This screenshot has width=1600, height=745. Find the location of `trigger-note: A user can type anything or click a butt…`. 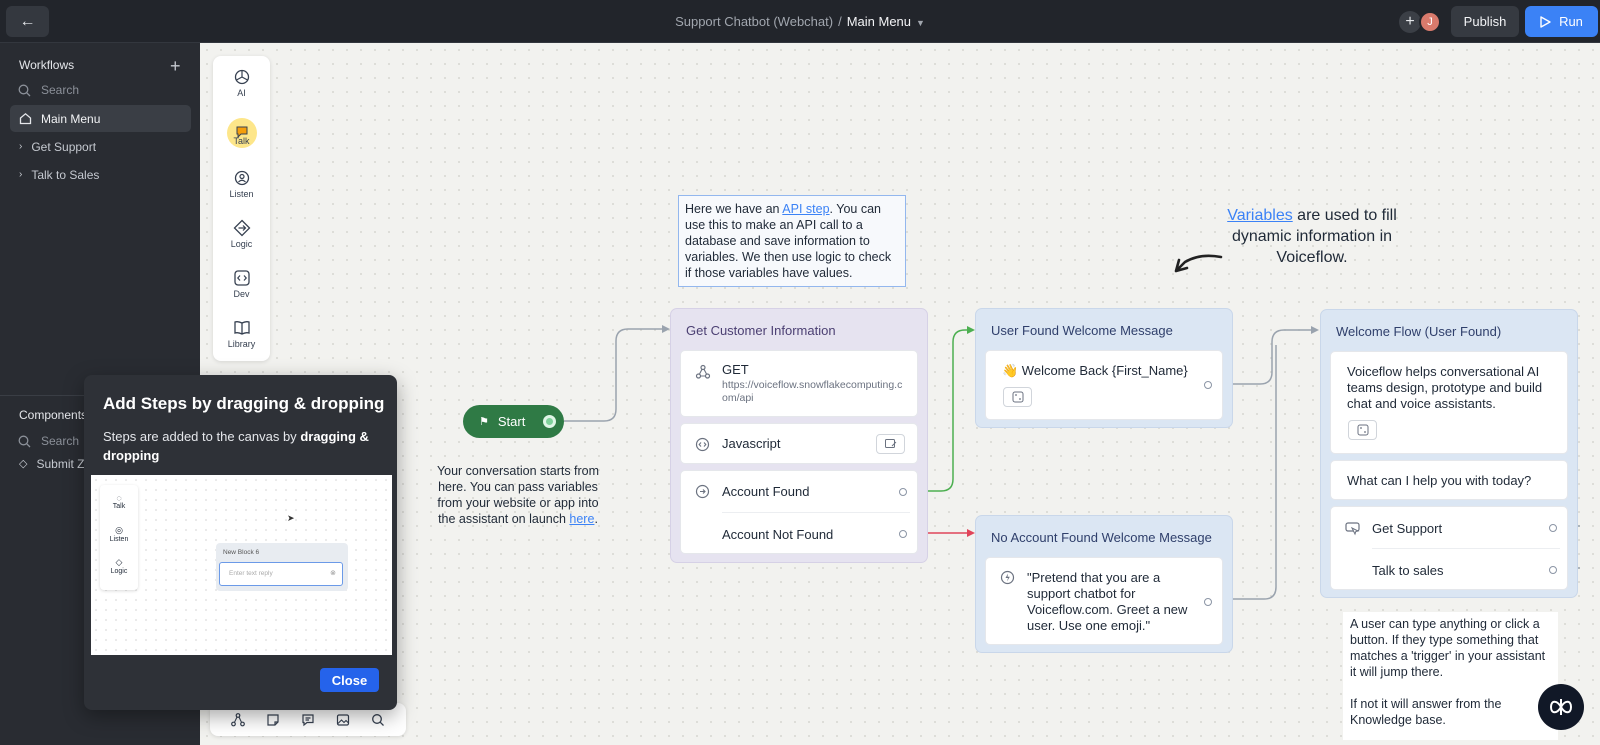

trigger-note: A user can type anything or click a butt… is located at coordinates (1450, 676).